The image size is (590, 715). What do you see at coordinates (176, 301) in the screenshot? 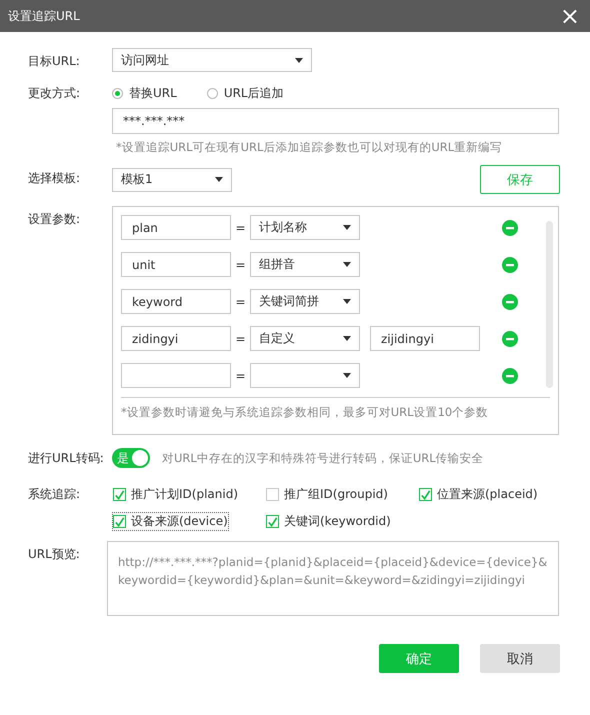
I see `parameter-name-field: keyword` at bounding box center [176, 301].